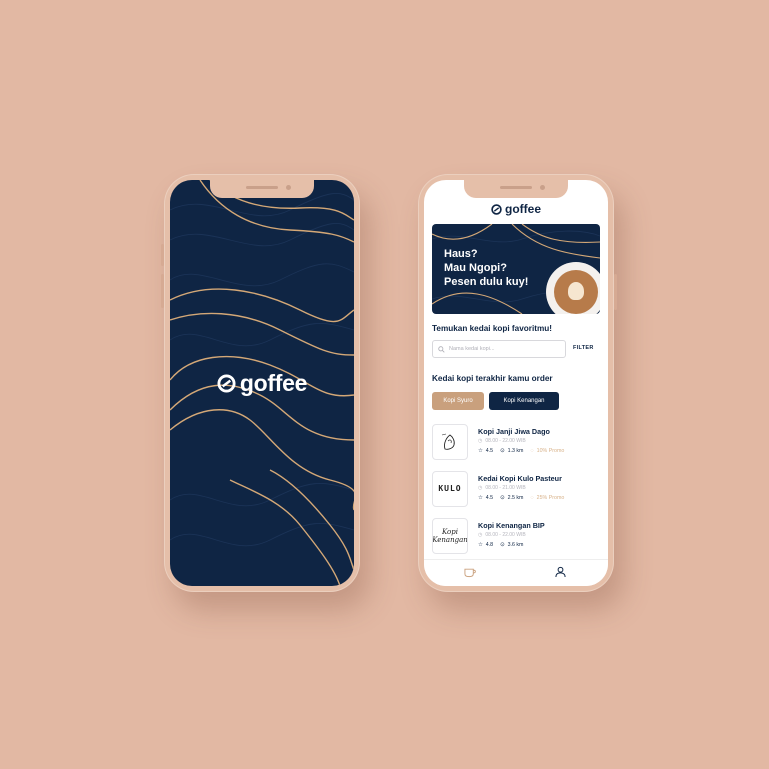  I want to click on shop-name: Kopi Kenangan BIP, so click(511, 525).